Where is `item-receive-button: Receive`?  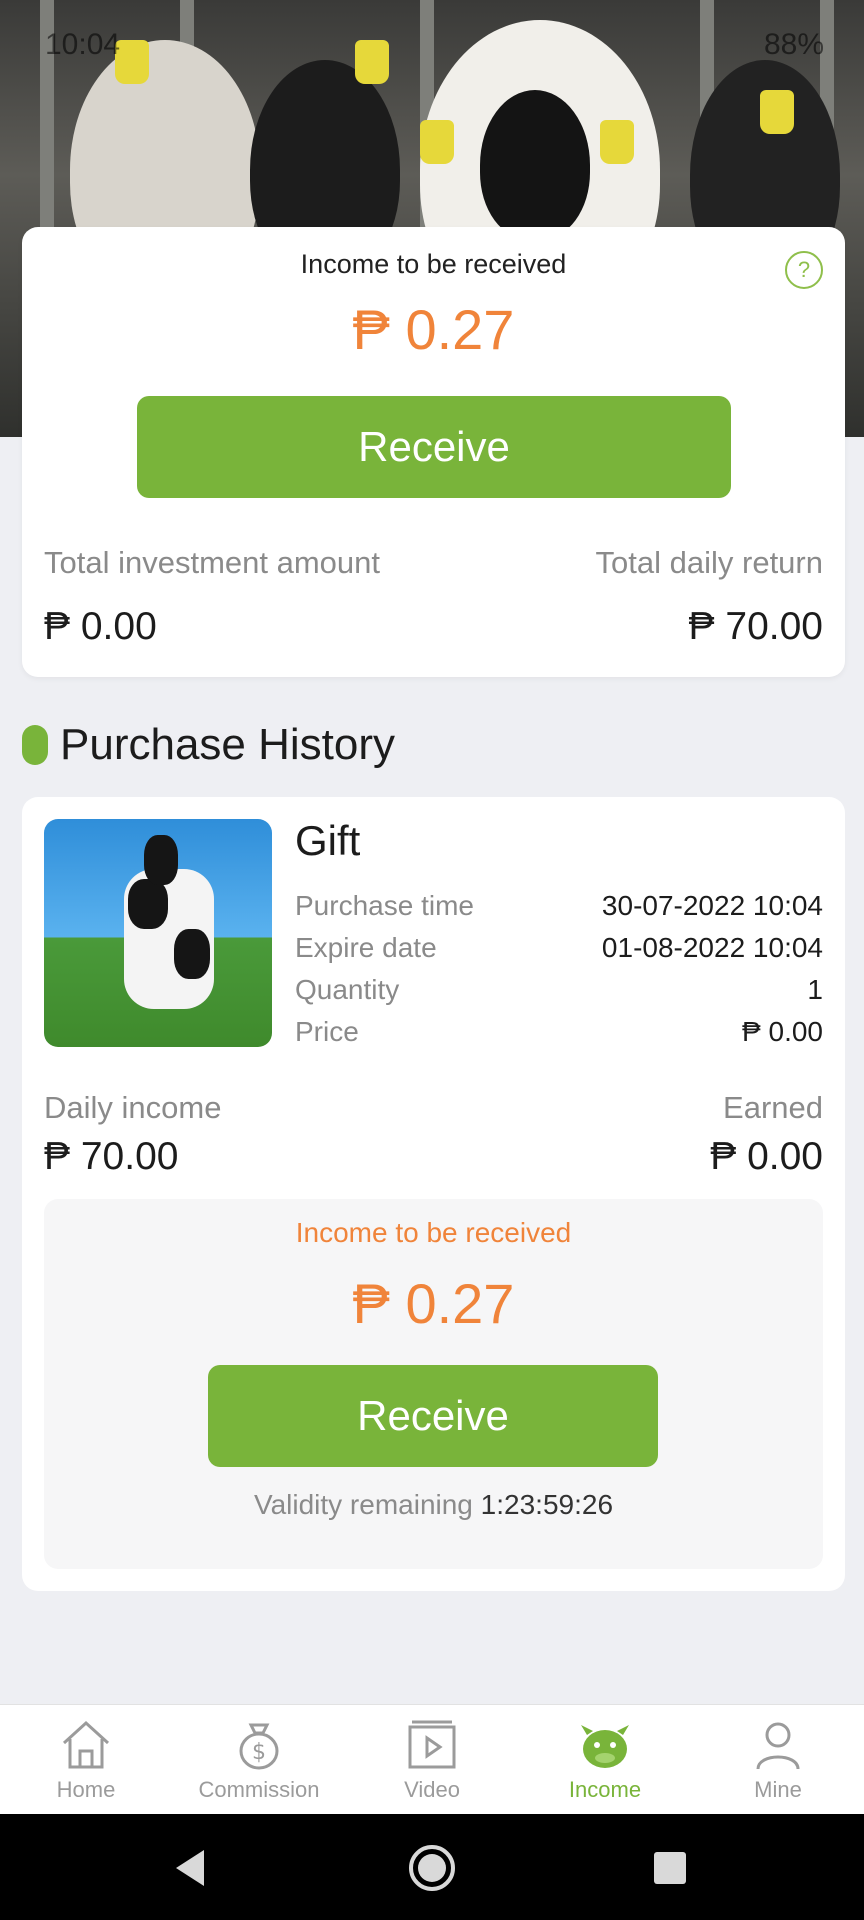
item-receive-button: Receive is located at coordinates (433, 1416).